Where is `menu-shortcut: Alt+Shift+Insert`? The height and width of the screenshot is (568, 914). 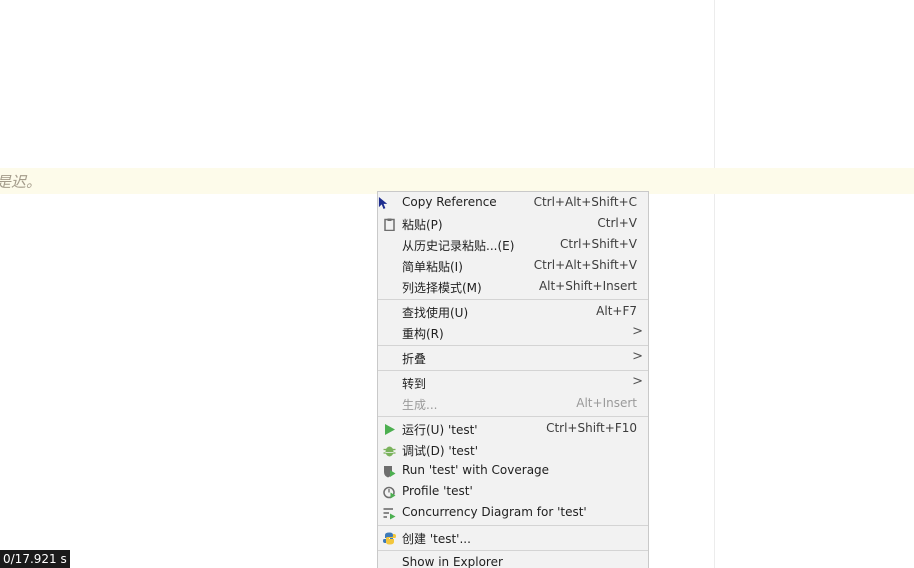 menu-shortcut: Alt+Shift+Insert is located at coordinates (587, 286).